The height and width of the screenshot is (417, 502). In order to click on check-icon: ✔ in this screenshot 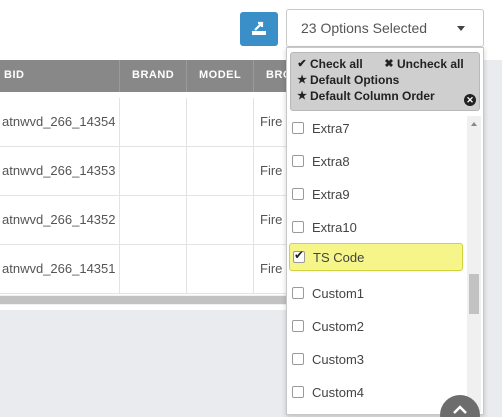, I will do `click(302, 64)`.